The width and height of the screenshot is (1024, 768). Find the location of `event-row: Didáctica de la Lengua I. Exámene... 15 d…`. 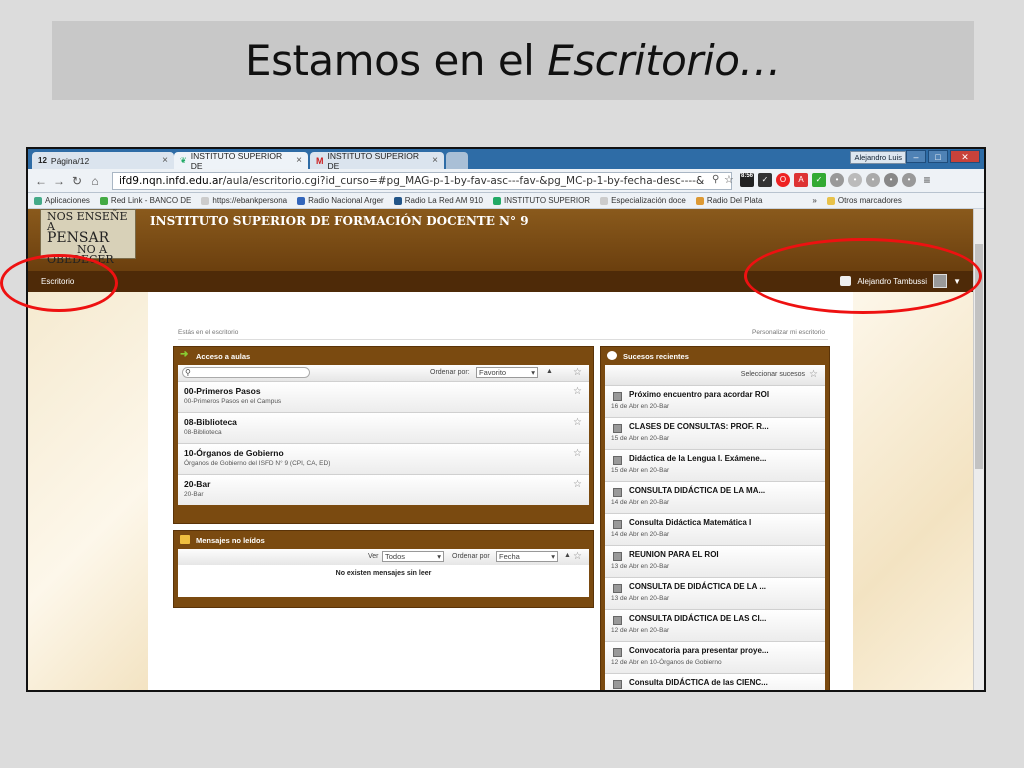

event-row: Didáctica de la Lengua I. Exámene... 15 d… is located at coordinates (715, 465).